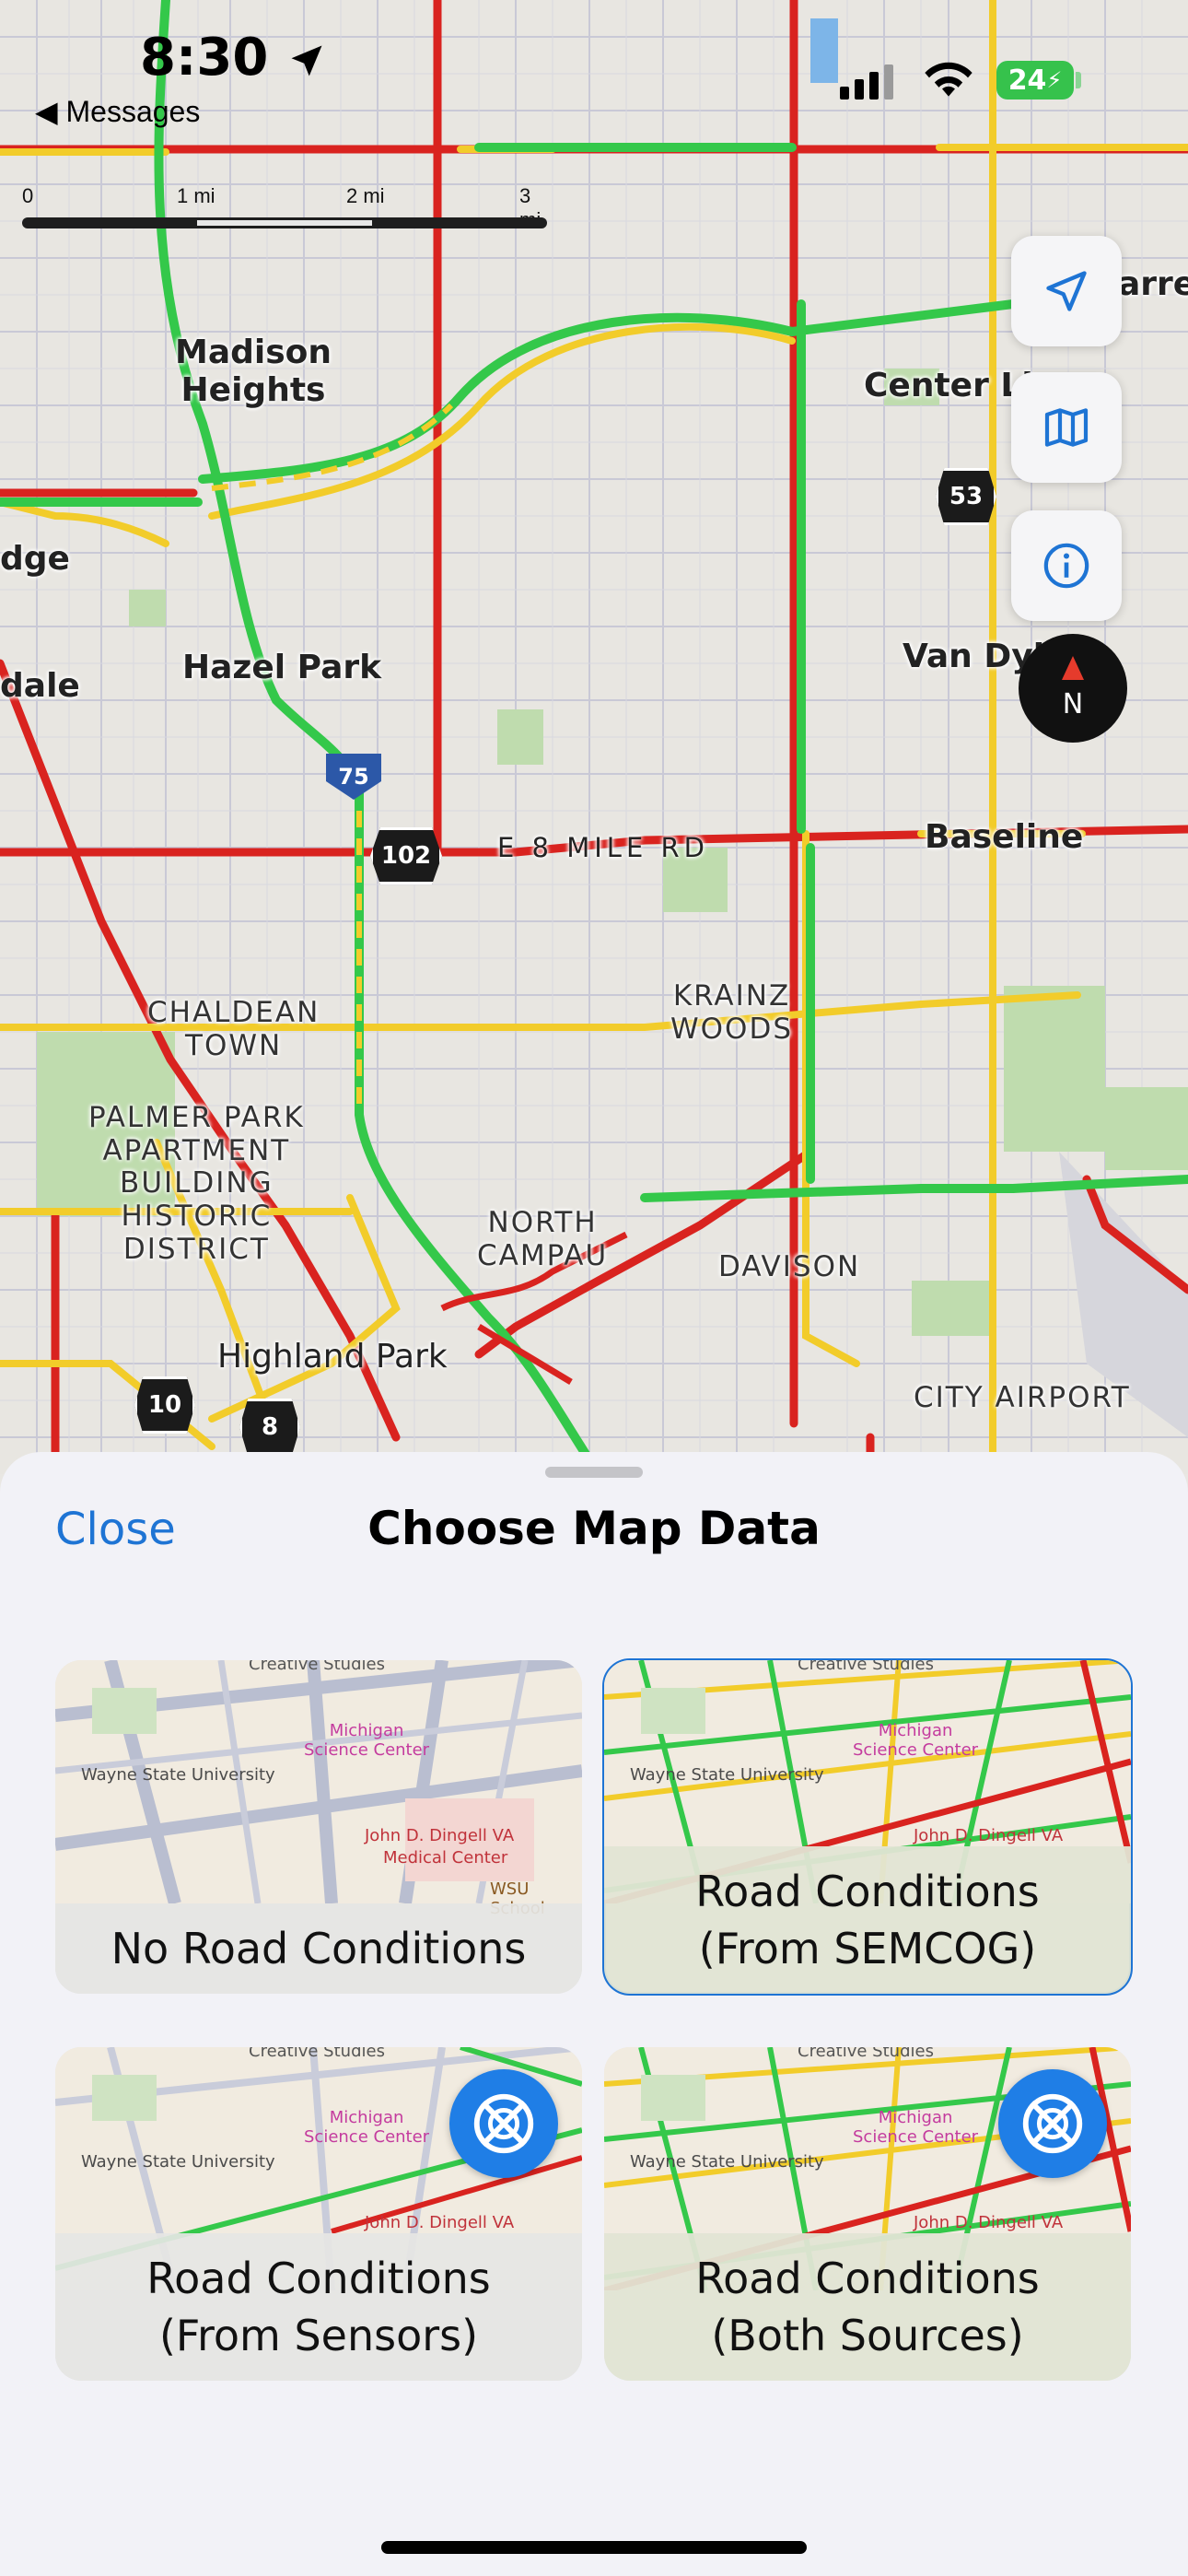  What do you see at coordinates (332, 1357) in the screenshot?
I see `map-label-highland-park: Highland Park` at bounding box center [332, 1357].